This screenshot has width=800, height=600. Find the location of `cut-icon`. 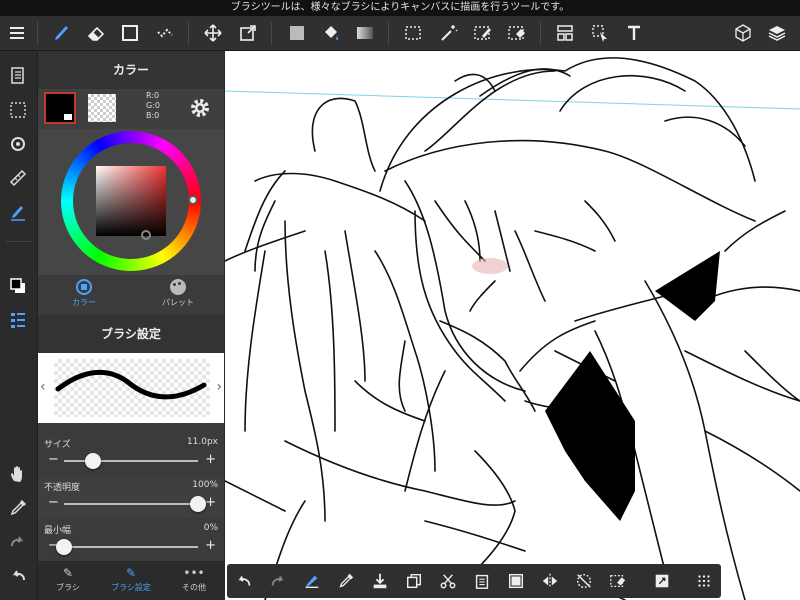

cut-icon is located at coordinates (448, 581).